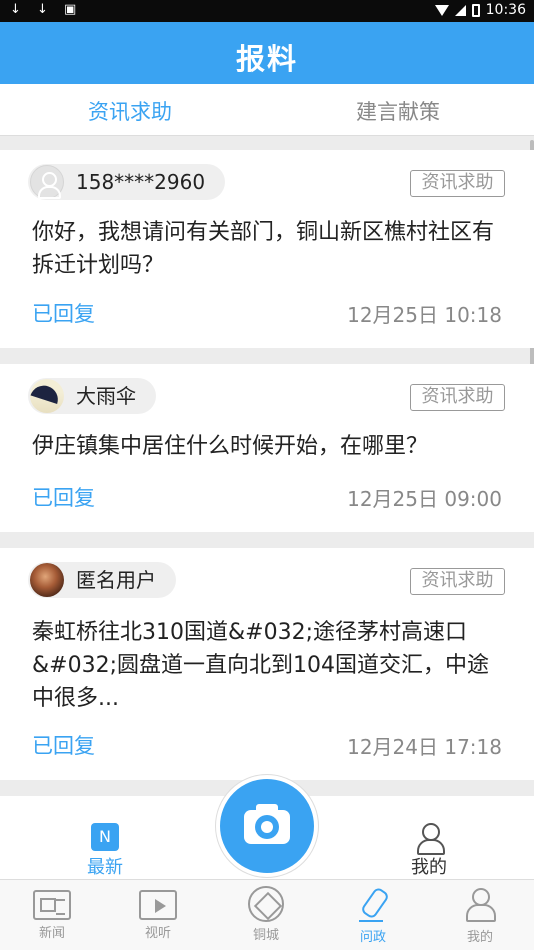  I want to click on nav-gov: 问政, so click(373, 915).